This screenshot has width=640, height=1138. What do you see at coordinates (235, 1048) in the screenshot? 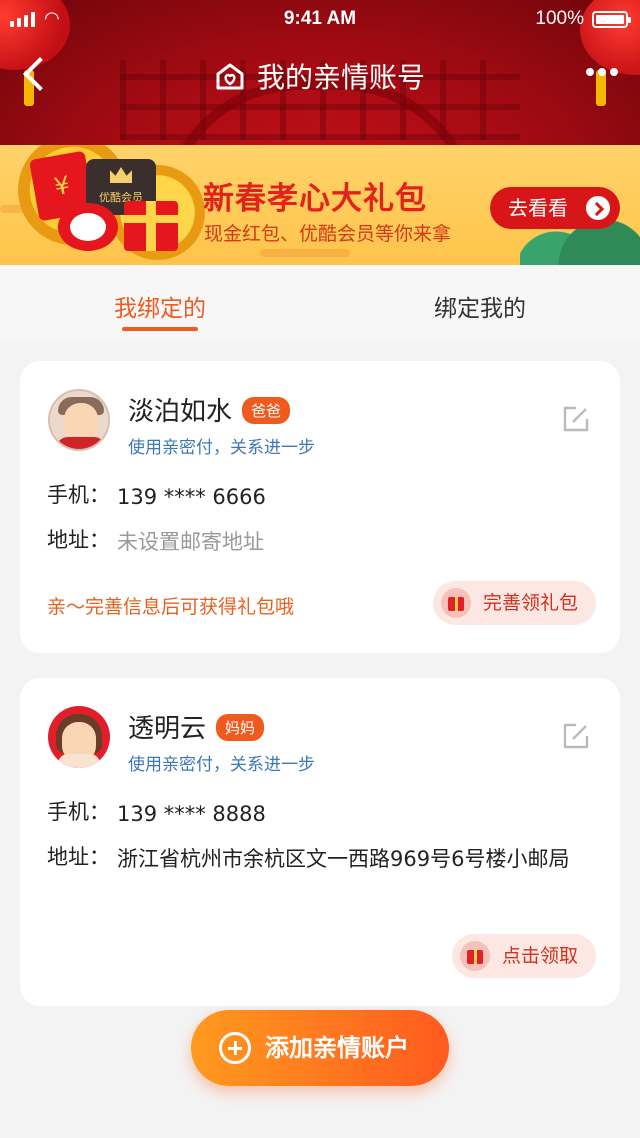
I see `plus-circle-icon` at bounding box center [235, 1048].